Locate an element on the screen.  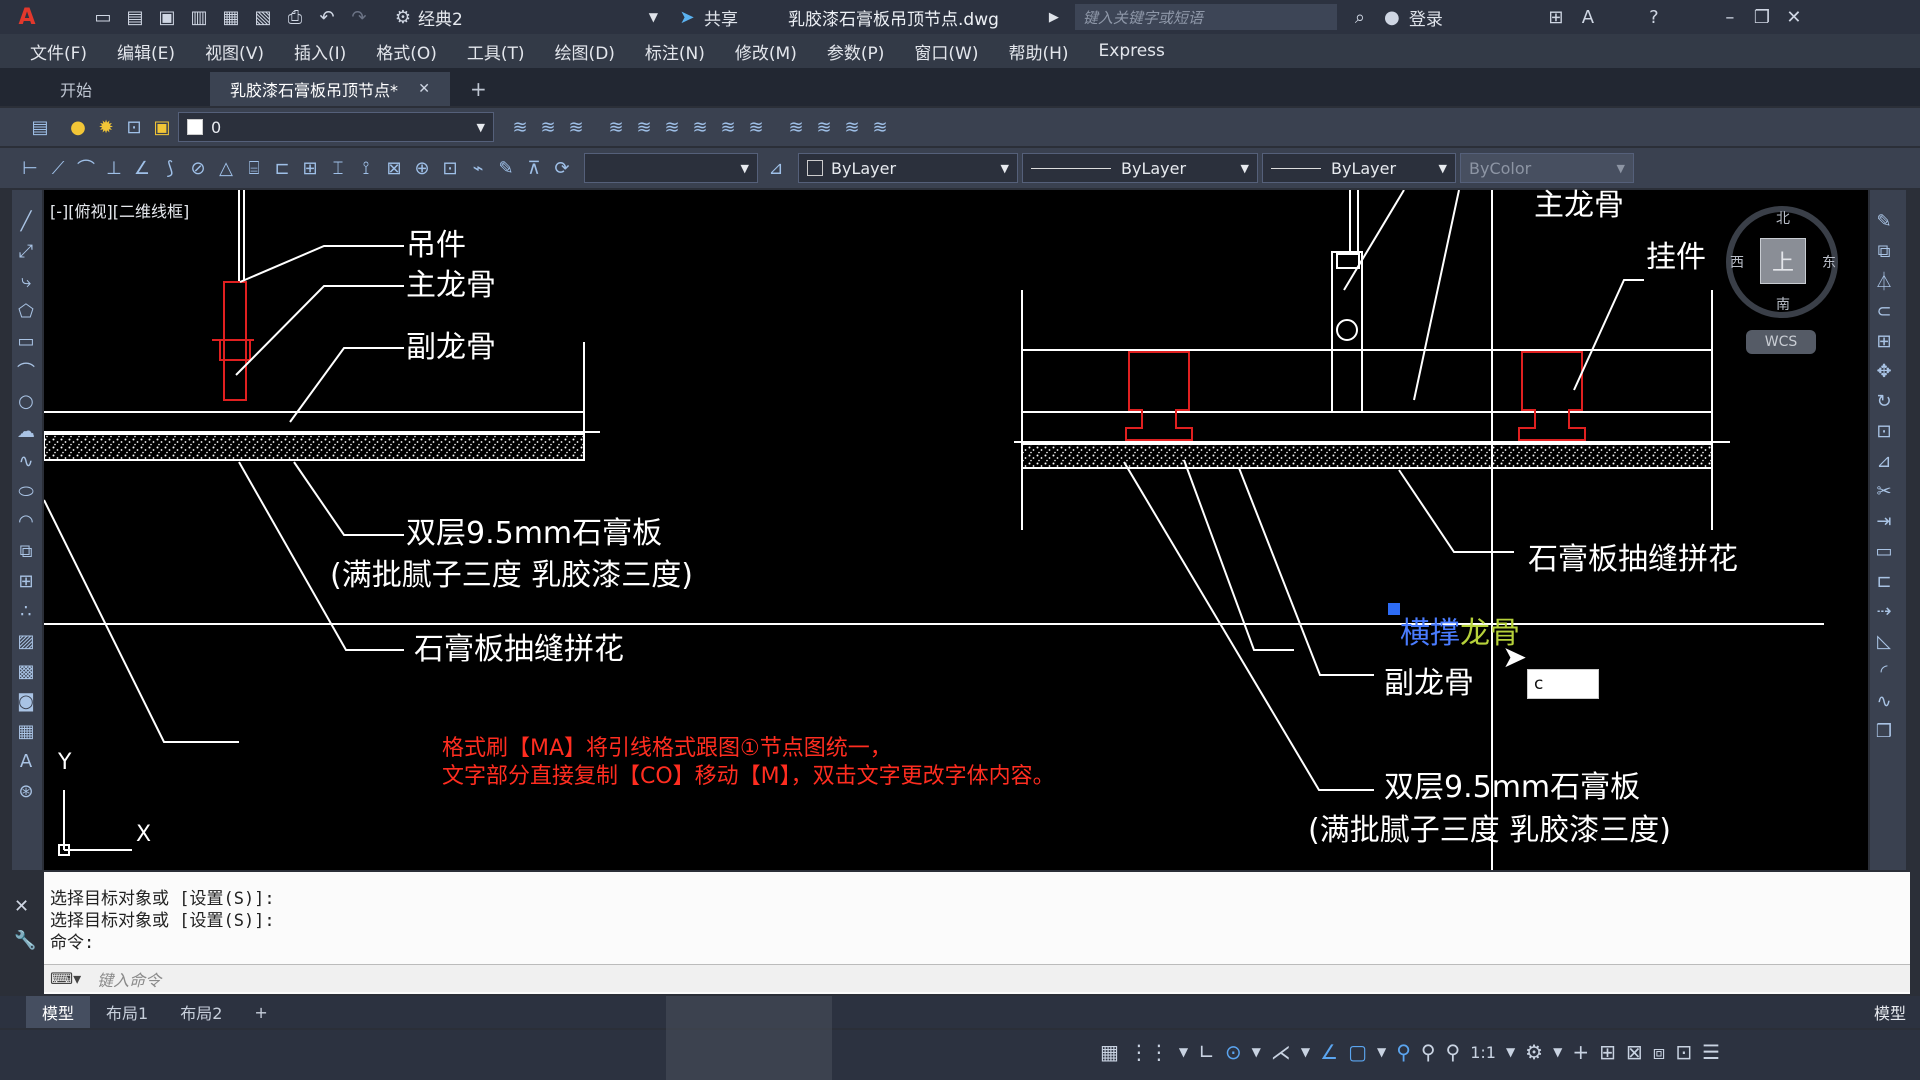
menu-express: Express is located at coordinates (1132, 51).